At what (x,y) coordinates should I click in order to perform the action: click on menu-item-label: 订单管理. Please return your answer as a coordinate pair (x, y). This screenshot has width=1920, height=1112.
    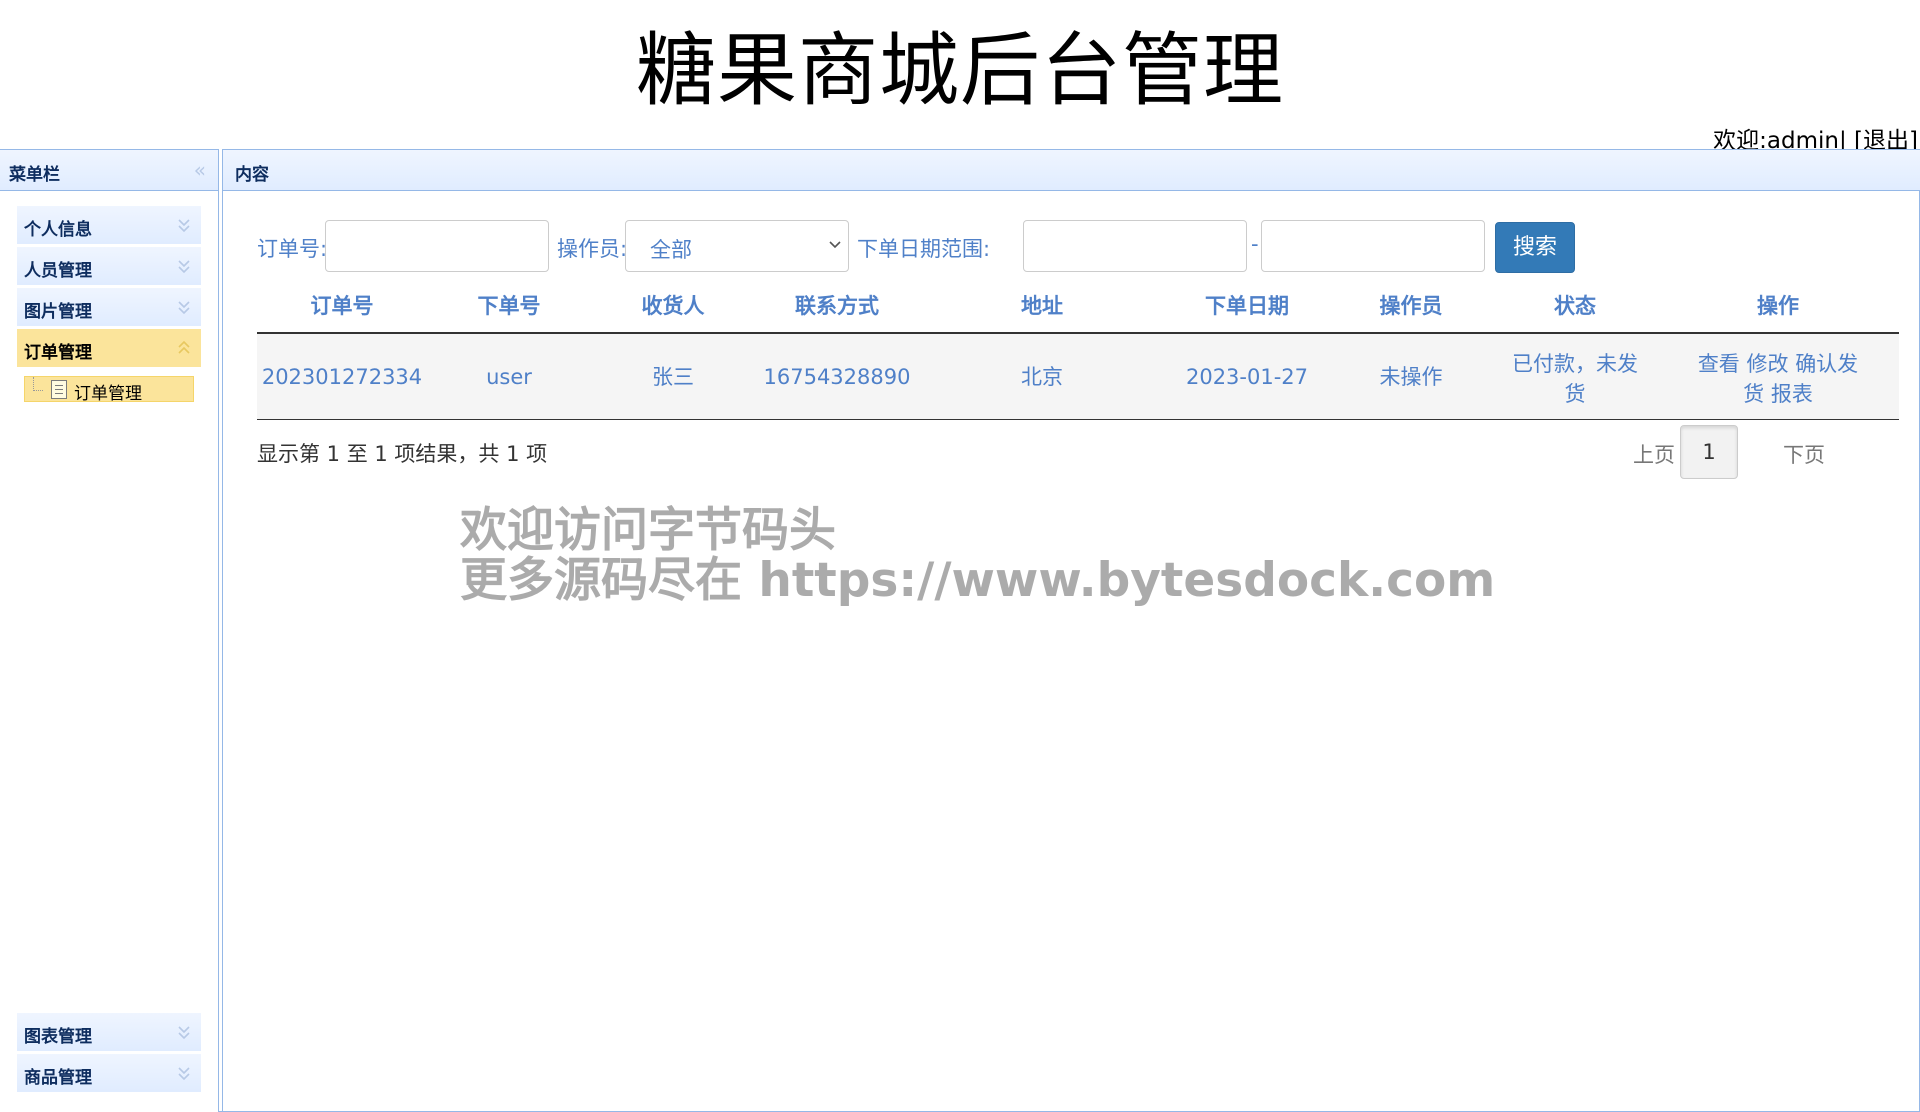
    Looking at the image, I should click on (58, 353).